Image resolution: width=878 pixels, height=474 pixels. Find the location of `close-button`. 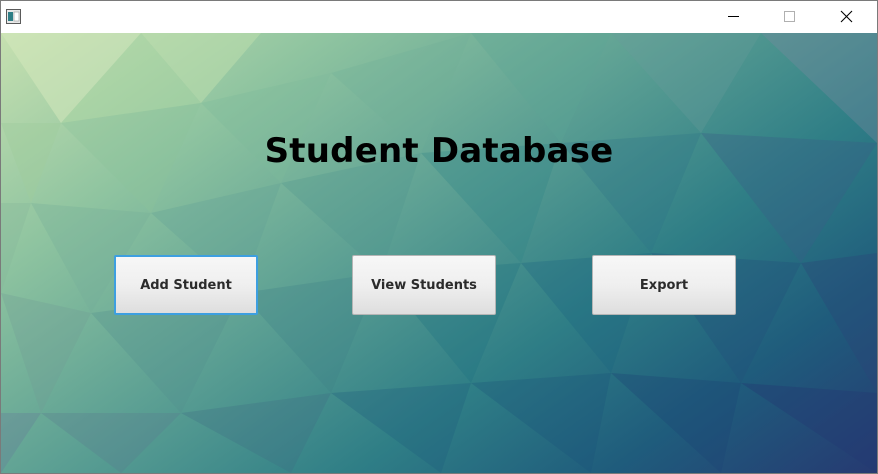

close-button is located at coordinates (846, 17).